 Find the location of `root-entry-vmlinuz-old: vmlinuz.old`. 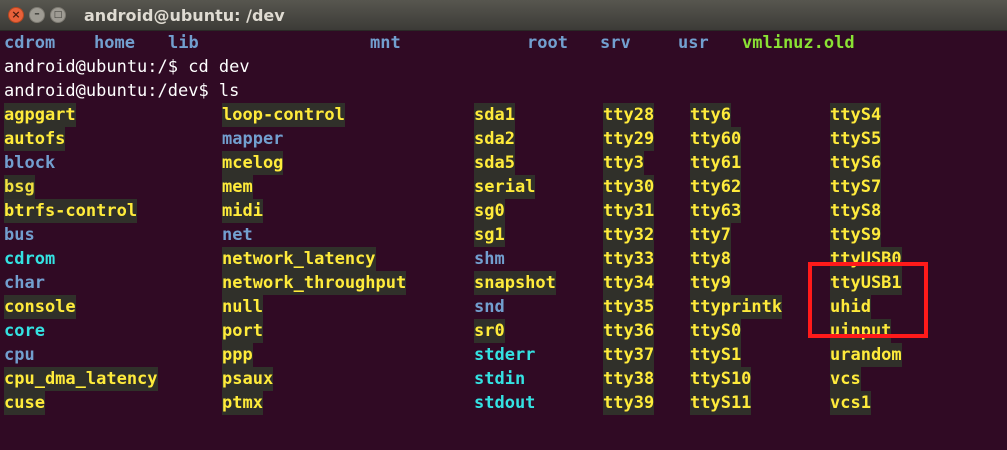

root-entry-vmlinuz-old: vmlinuz.old is located at coordinates (798, 43).